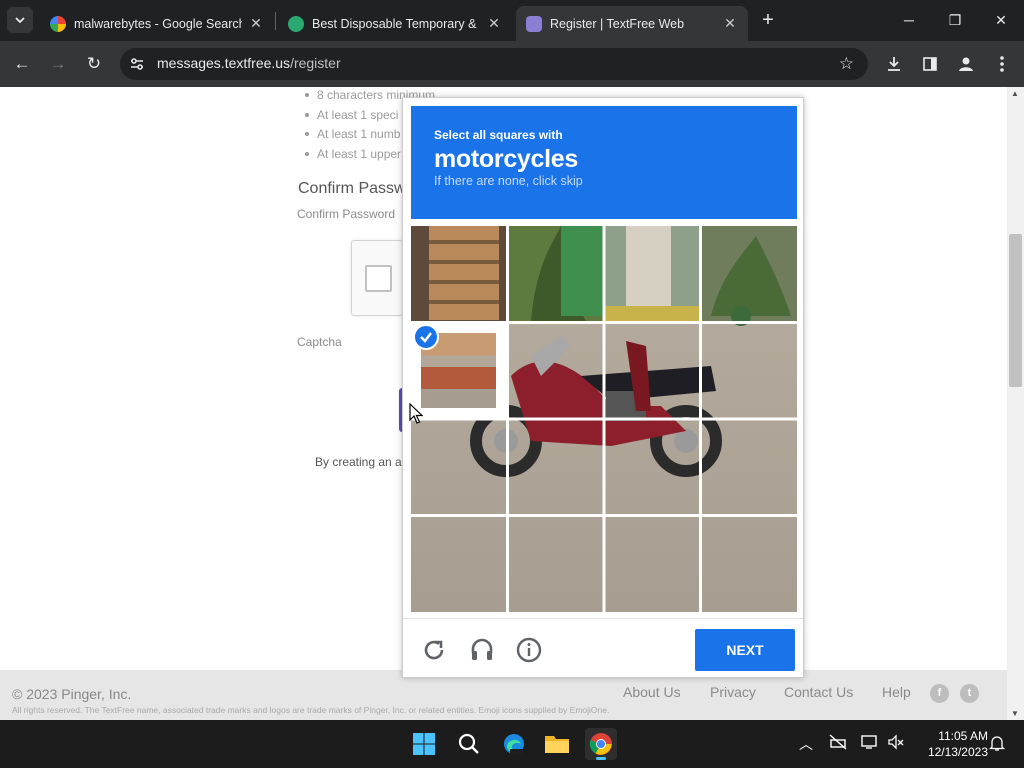  What do you see at coordinates (1001, 20) in the screenshot?
I see `close-window-button: ✕` at bounding box center [1001, 20].